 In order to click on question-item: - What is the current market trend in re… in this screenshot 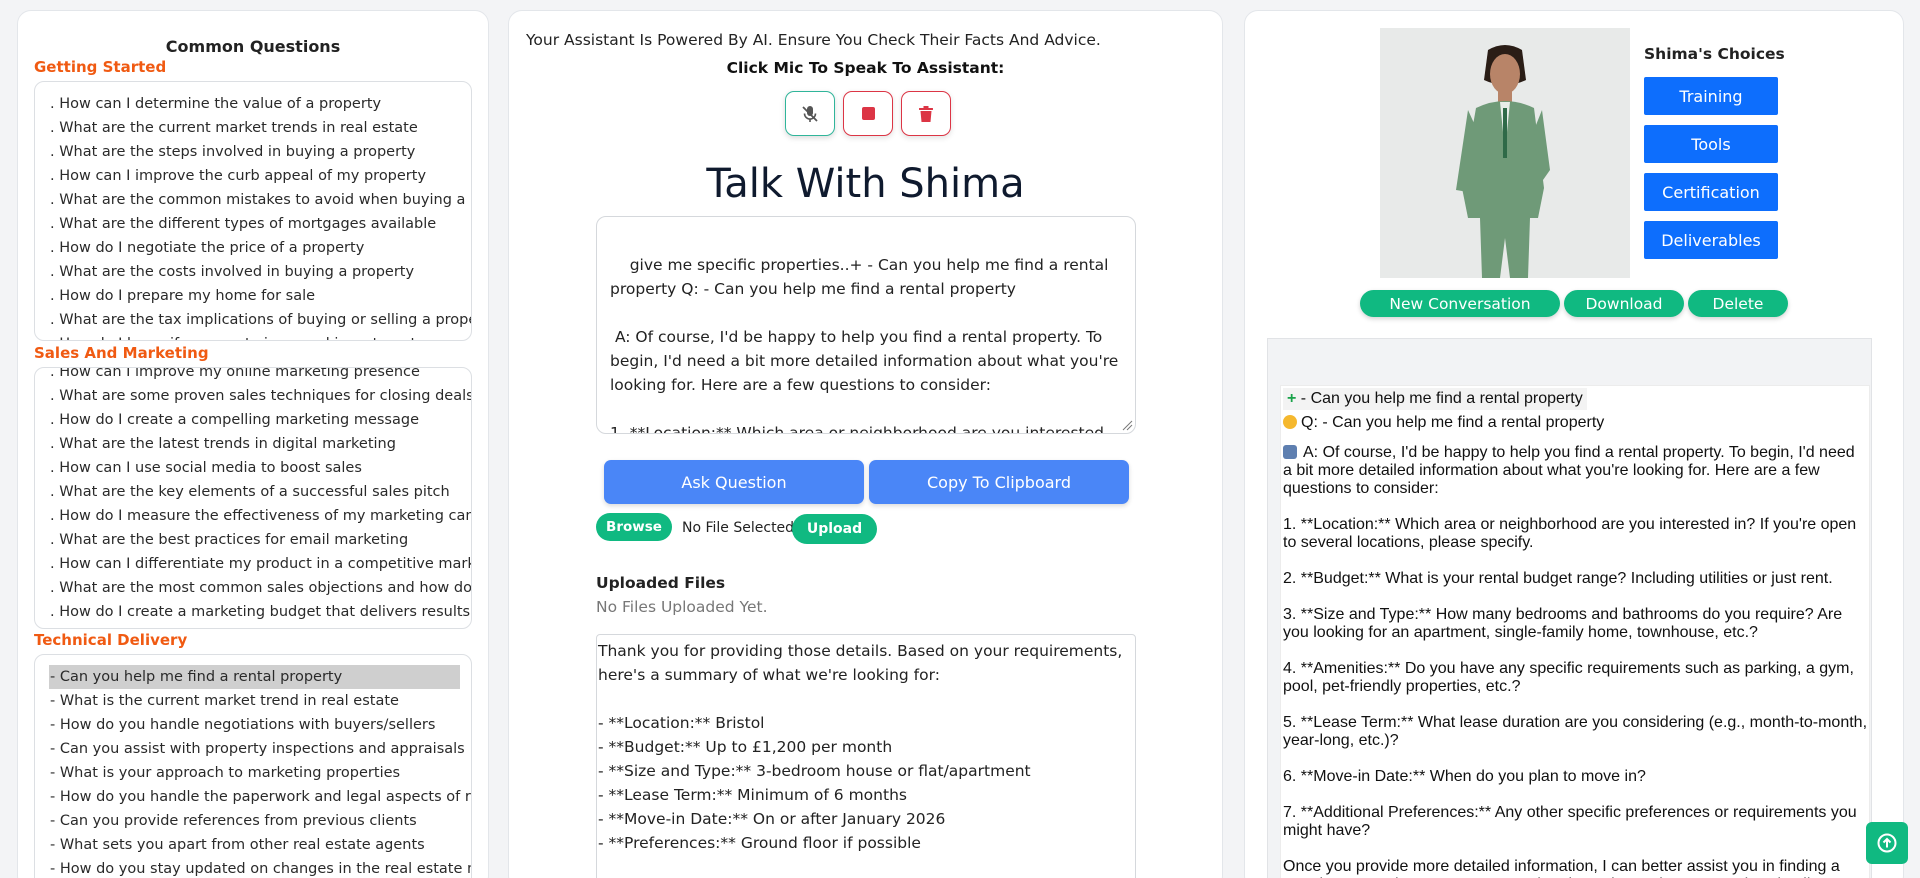, I will do `click(254, 701)`.